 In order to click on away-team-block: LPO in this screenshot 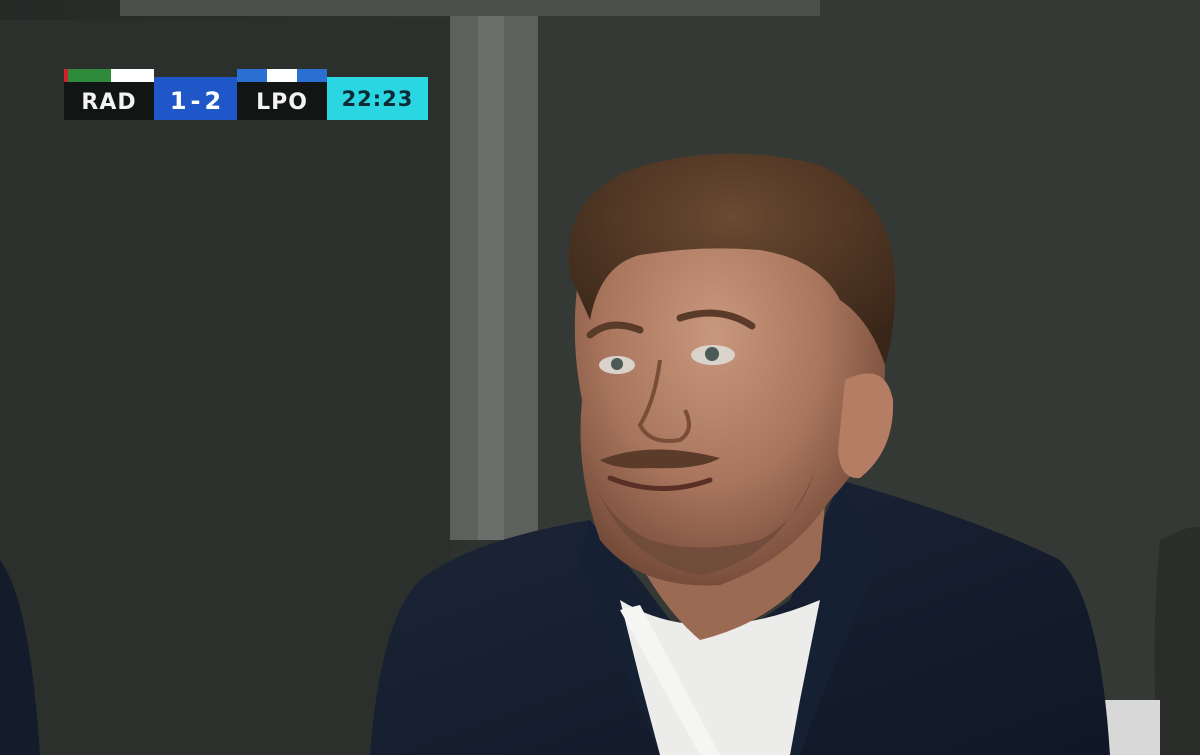, I will do `click(282, 94)`.